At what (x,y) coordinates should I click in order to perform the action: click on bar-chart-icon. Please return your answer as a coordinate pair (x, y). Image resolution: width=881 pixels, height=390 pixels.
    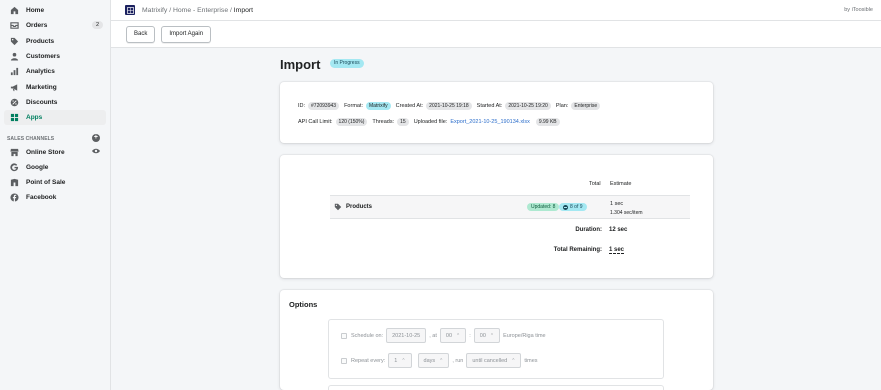
    Looking at the image, I should click on (14, 72).